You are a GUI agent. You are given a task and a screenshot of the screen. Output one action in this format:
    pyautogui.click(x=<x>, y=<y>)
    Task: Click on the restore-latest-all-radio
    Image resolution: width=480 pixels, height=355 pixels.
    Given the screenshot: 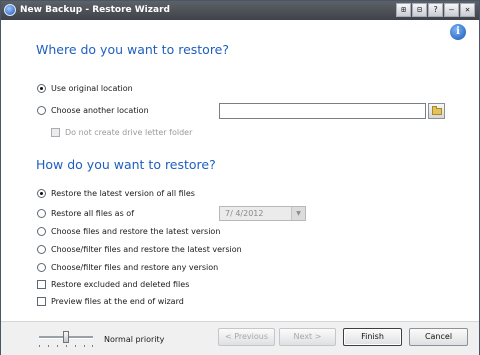 What is the action you would take?
    pyautogui.click(x=41, y=193)
    